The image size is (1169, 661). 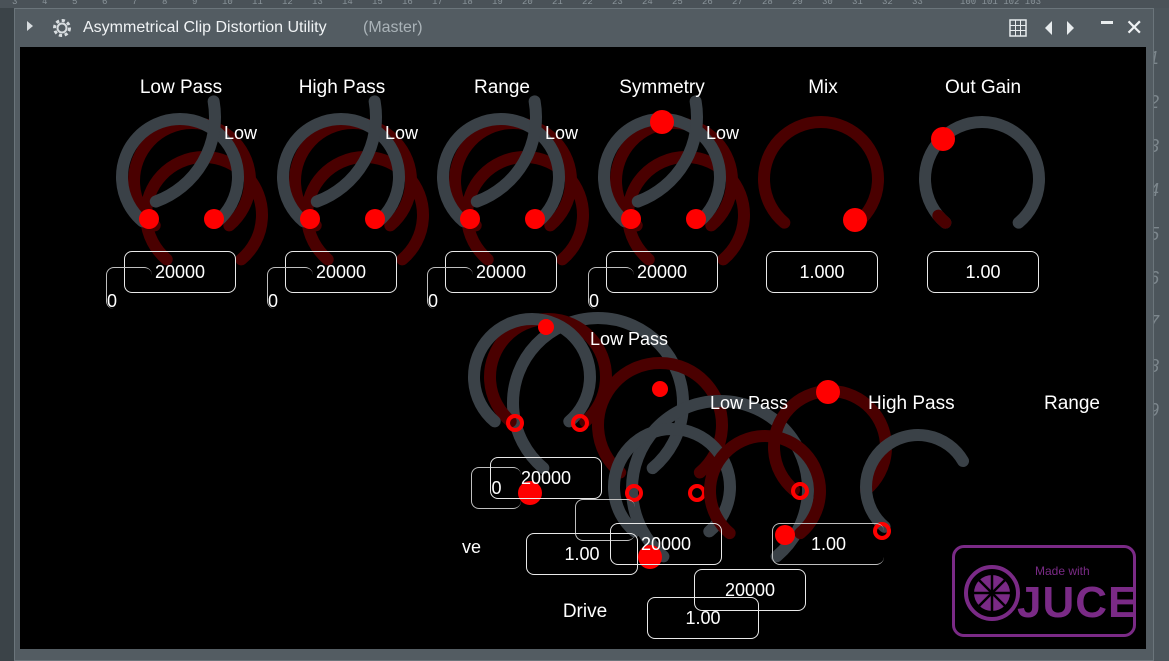 What do you see at coordinates (992, 593) in the screenshot?
I see `juce-logo-icon` at bounding box center [992, 593].